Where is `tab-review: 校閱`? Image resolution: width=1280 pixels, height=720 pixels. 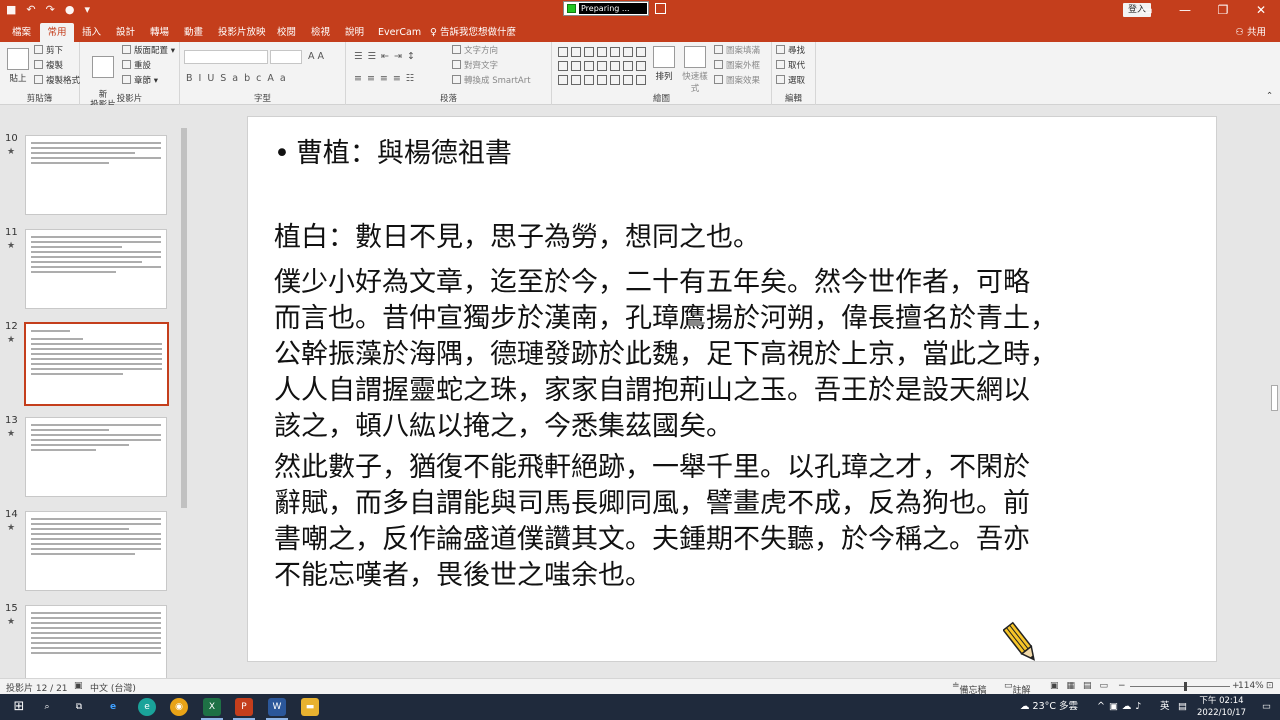 tab-review: 校閱 is located at coordinates (286, 32).